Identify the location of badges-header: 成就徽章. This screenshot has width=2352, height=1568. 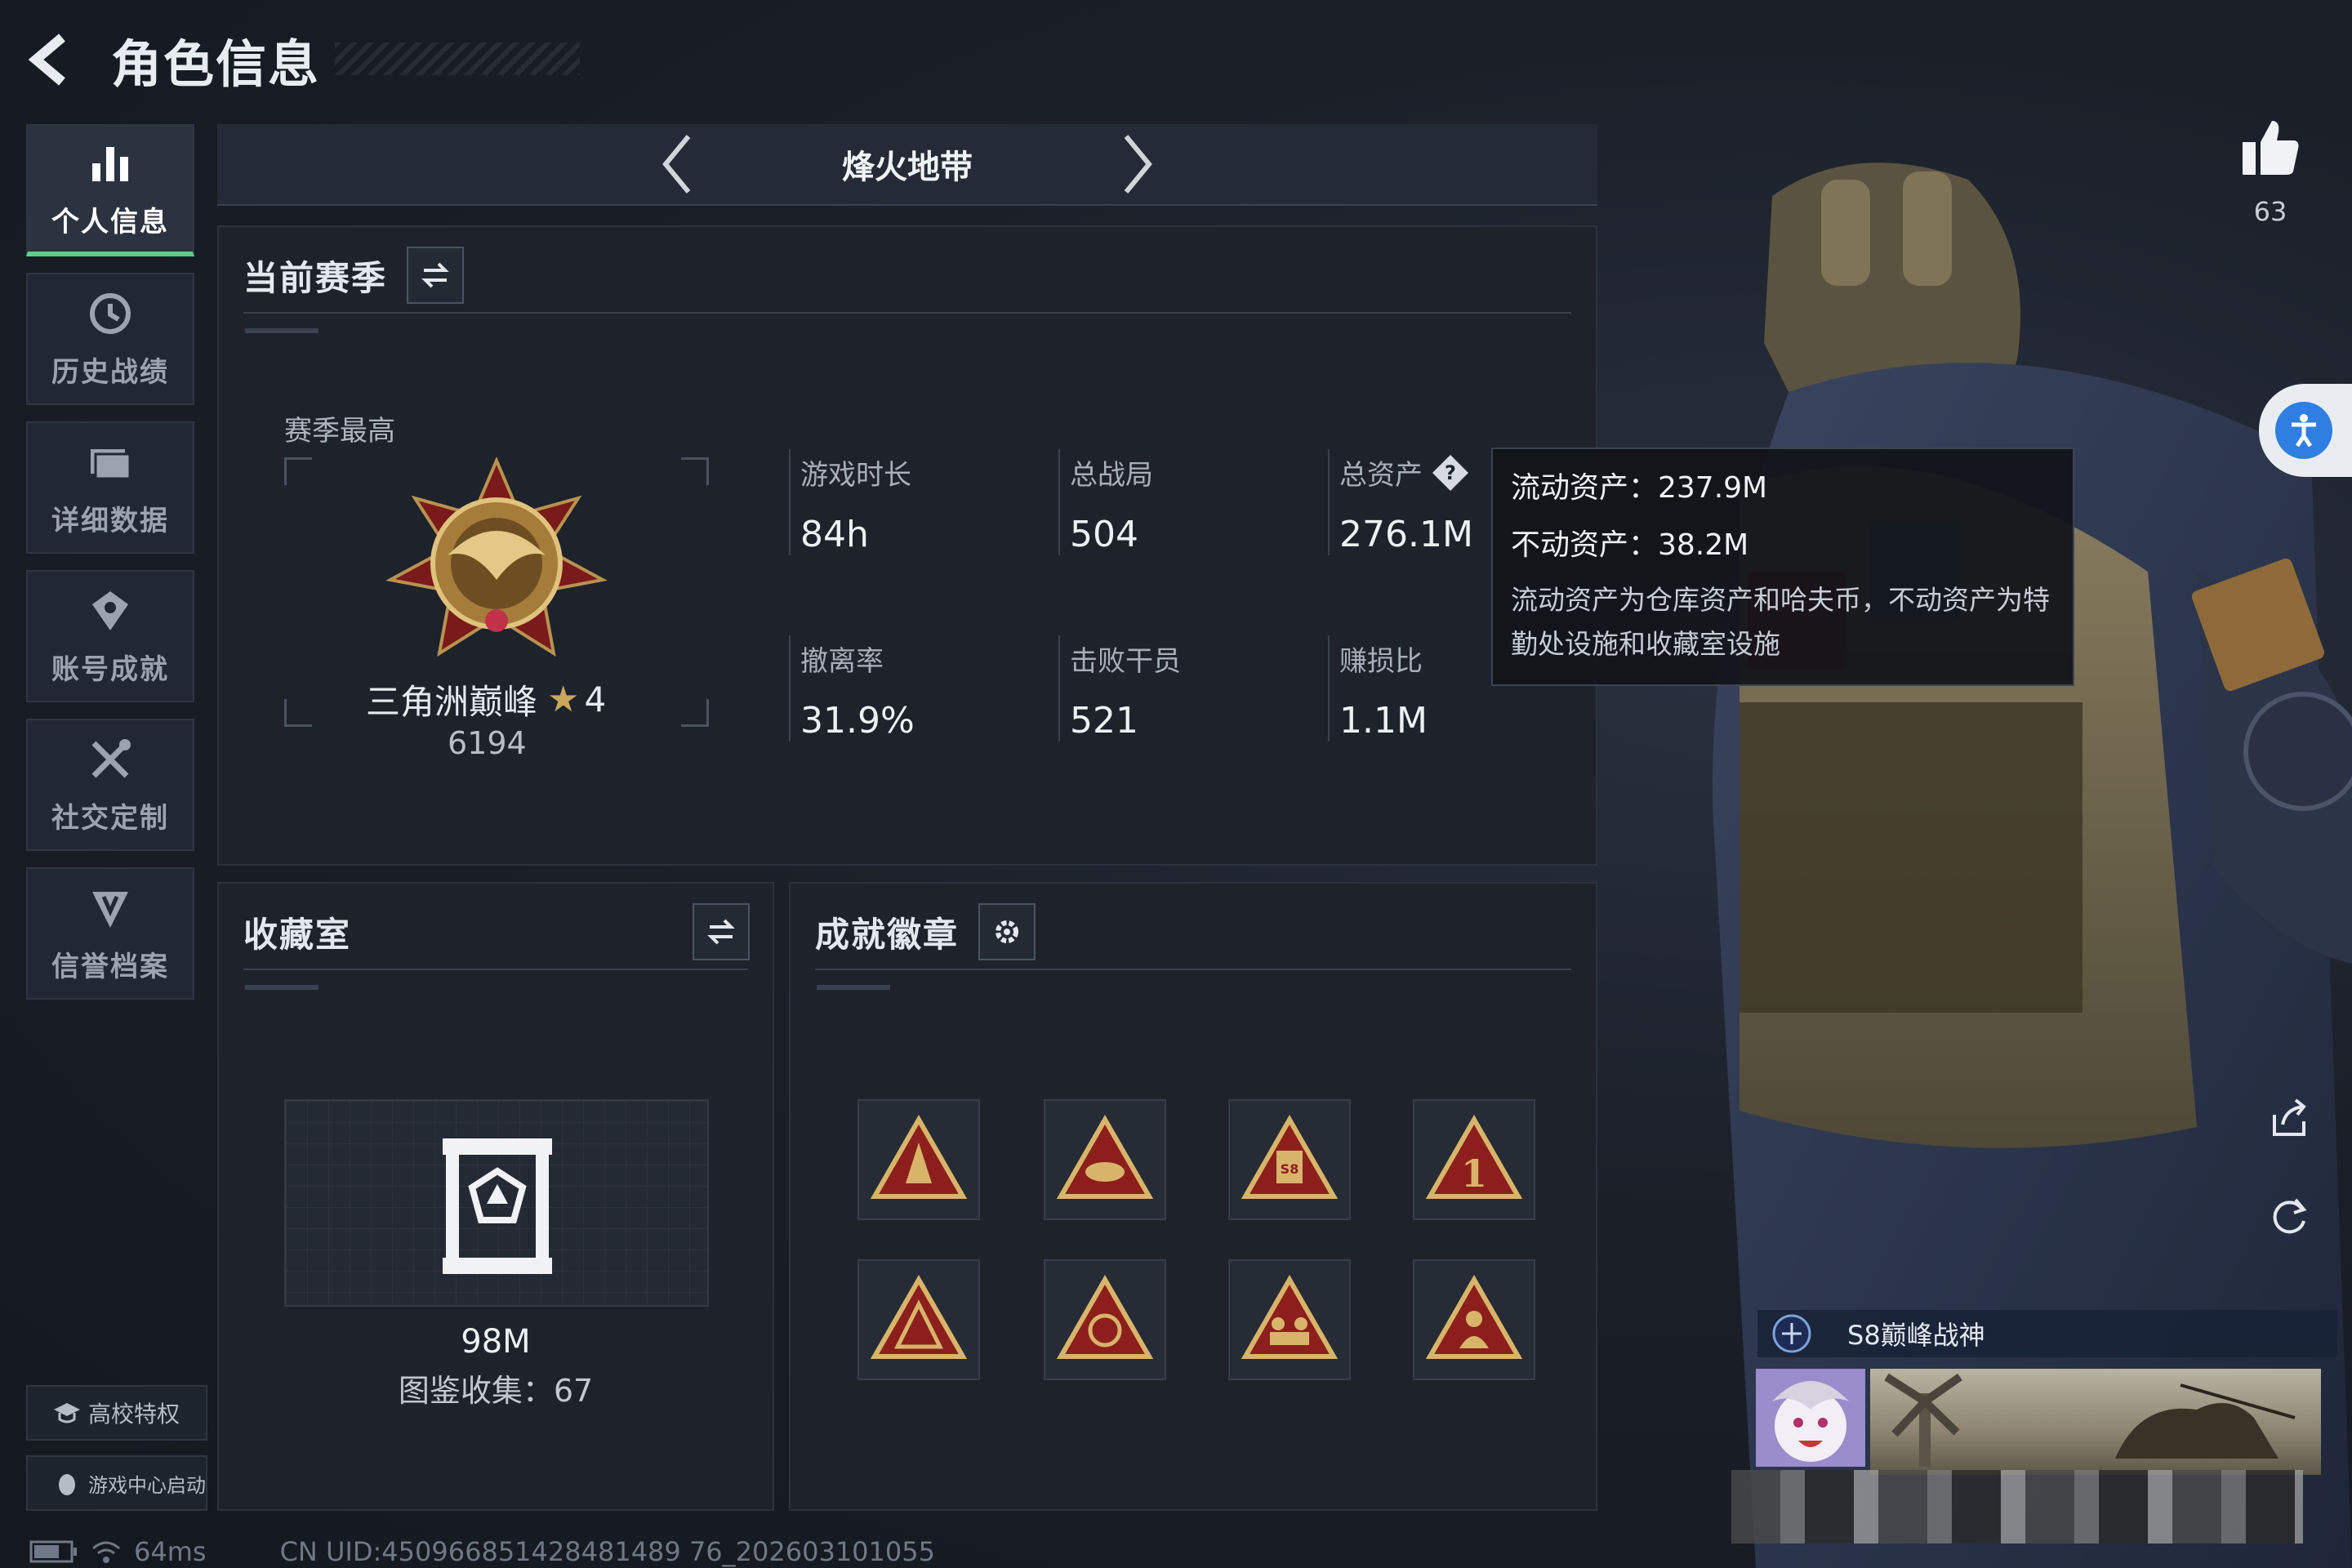
(925, 931).